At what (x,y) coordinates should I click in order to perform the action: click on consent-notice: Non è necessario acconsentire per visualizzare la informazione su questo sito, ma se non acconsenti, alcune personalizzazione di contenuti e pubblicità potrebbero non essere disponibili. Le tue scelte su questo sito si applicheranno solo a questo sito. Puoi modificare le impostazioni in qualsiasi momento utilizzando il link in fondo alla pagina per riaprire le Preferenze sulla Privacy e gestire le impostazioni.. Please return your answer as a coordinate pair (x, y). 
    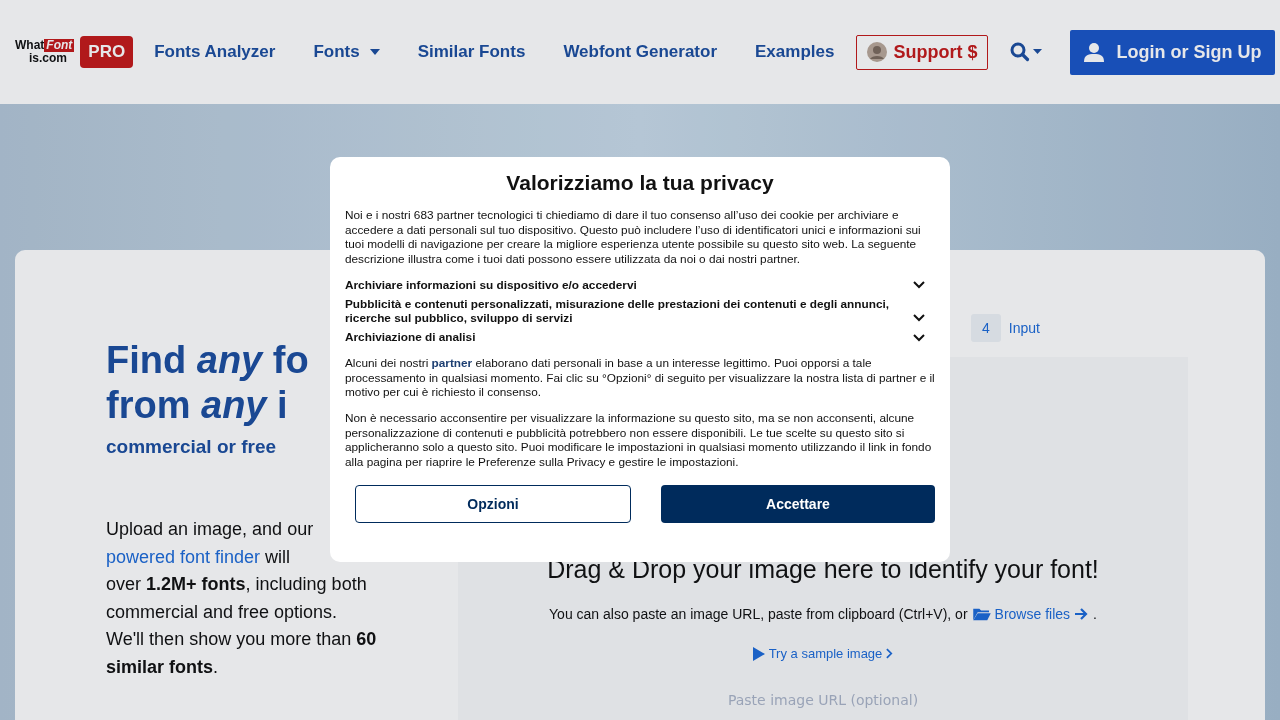
    Looking at the image, I should click on (639, 440).